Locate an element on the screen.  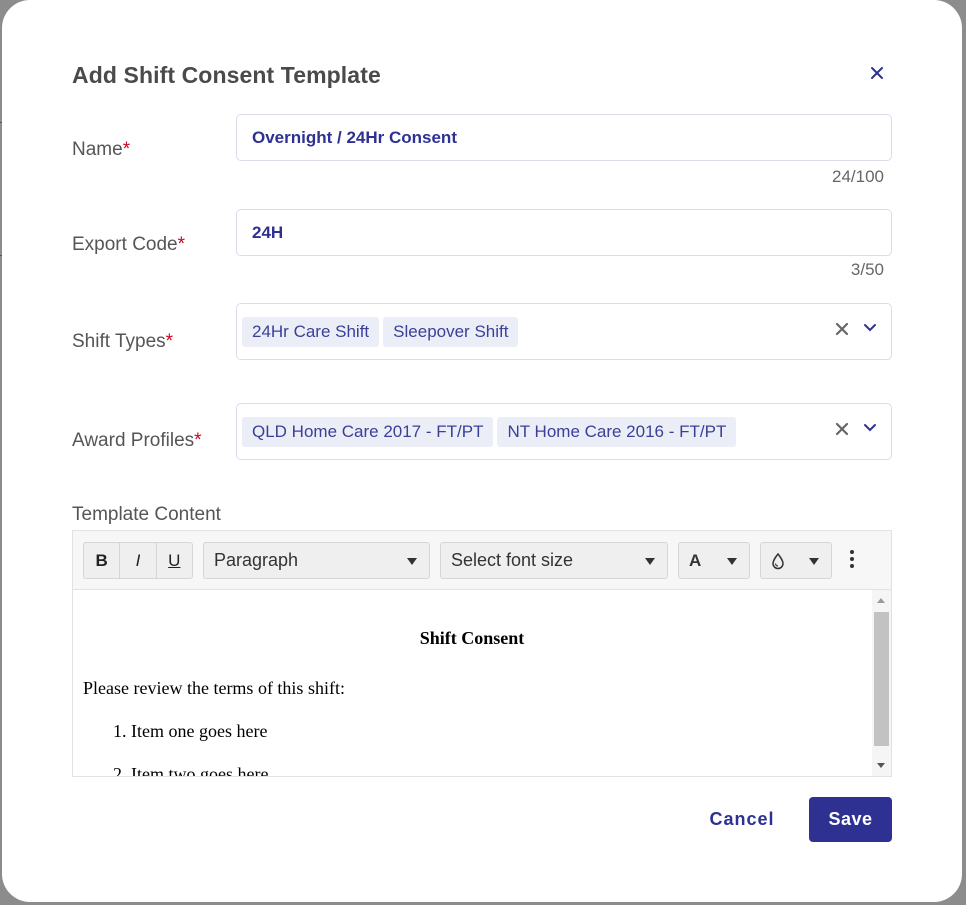
shift-types-select: 24Hr Care Shift Sleepover Shift is located at coordinates (564, 331).